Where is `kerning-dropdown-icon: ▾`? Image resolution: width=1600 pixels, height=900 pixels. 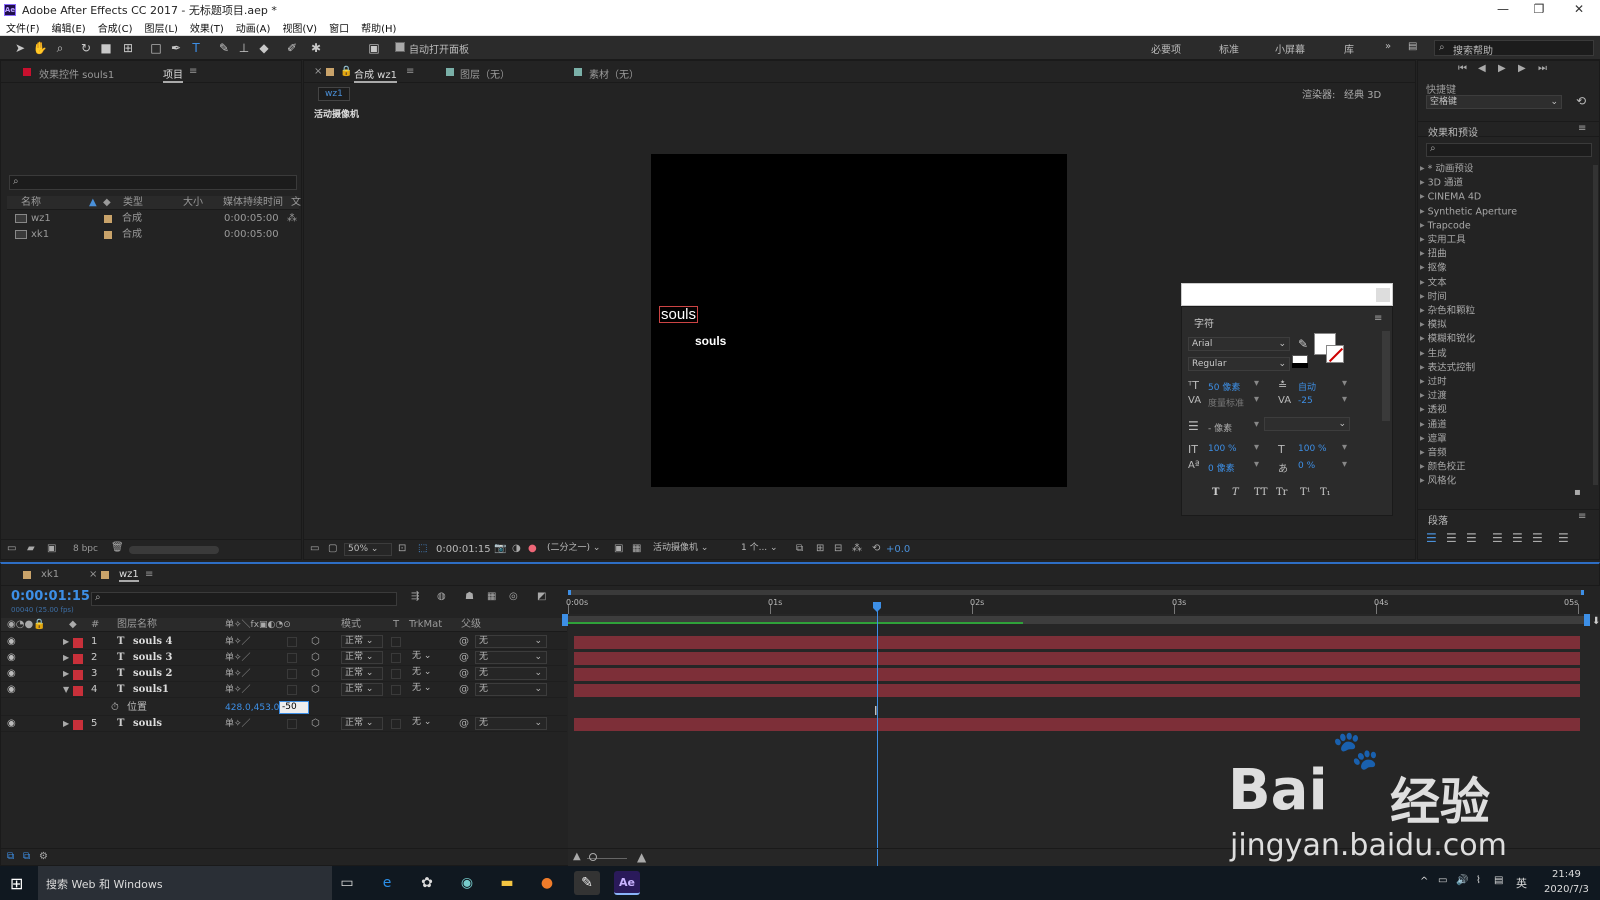
kerning-dropdown-icon: ▾ is located at coordinates (1256, 399).